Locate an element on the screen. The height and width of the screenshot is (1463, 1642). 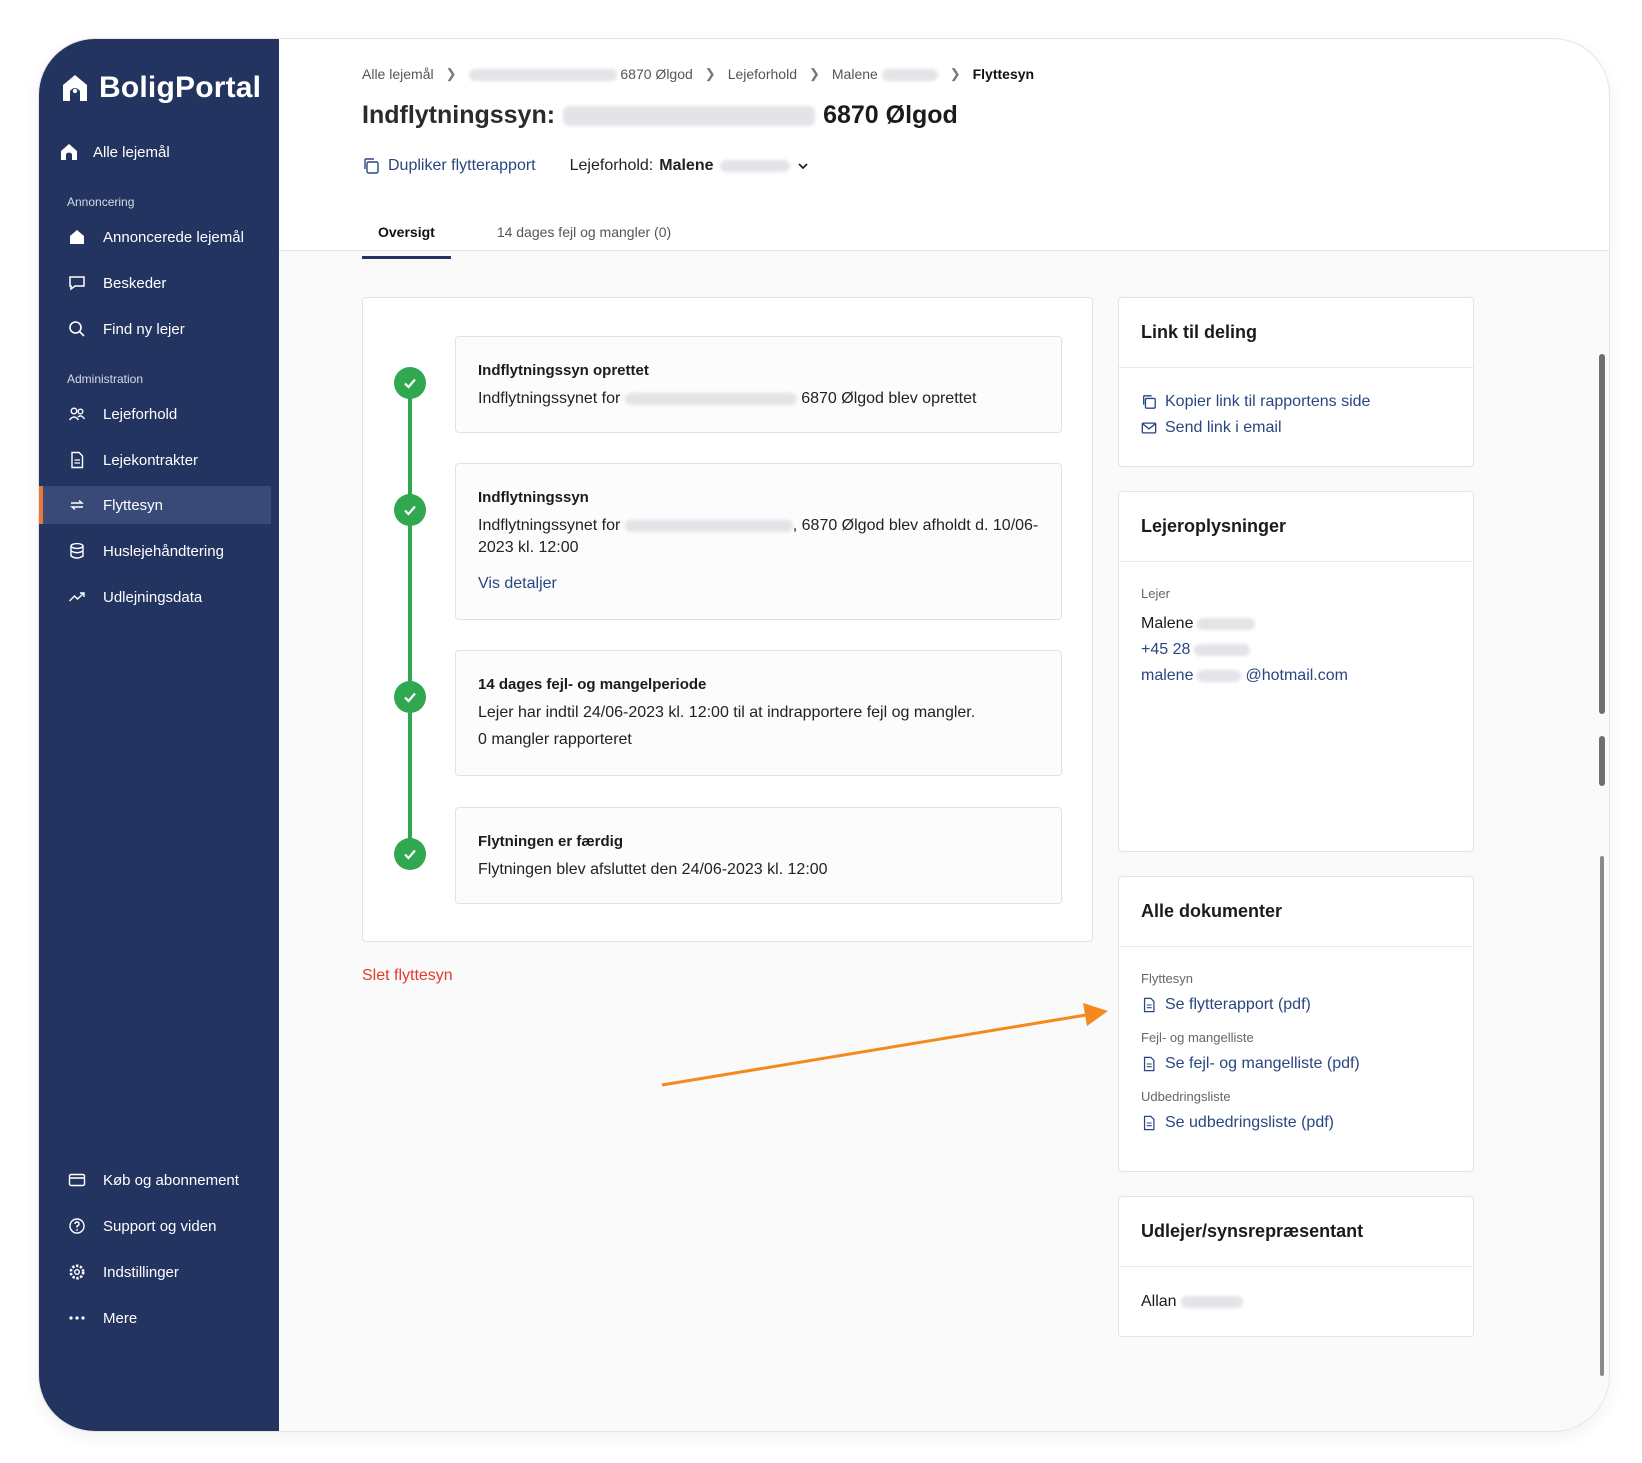
sidebar-item-annoncerede-lejemal: Annoncerede lejemål is located at coordinates (155, 237).